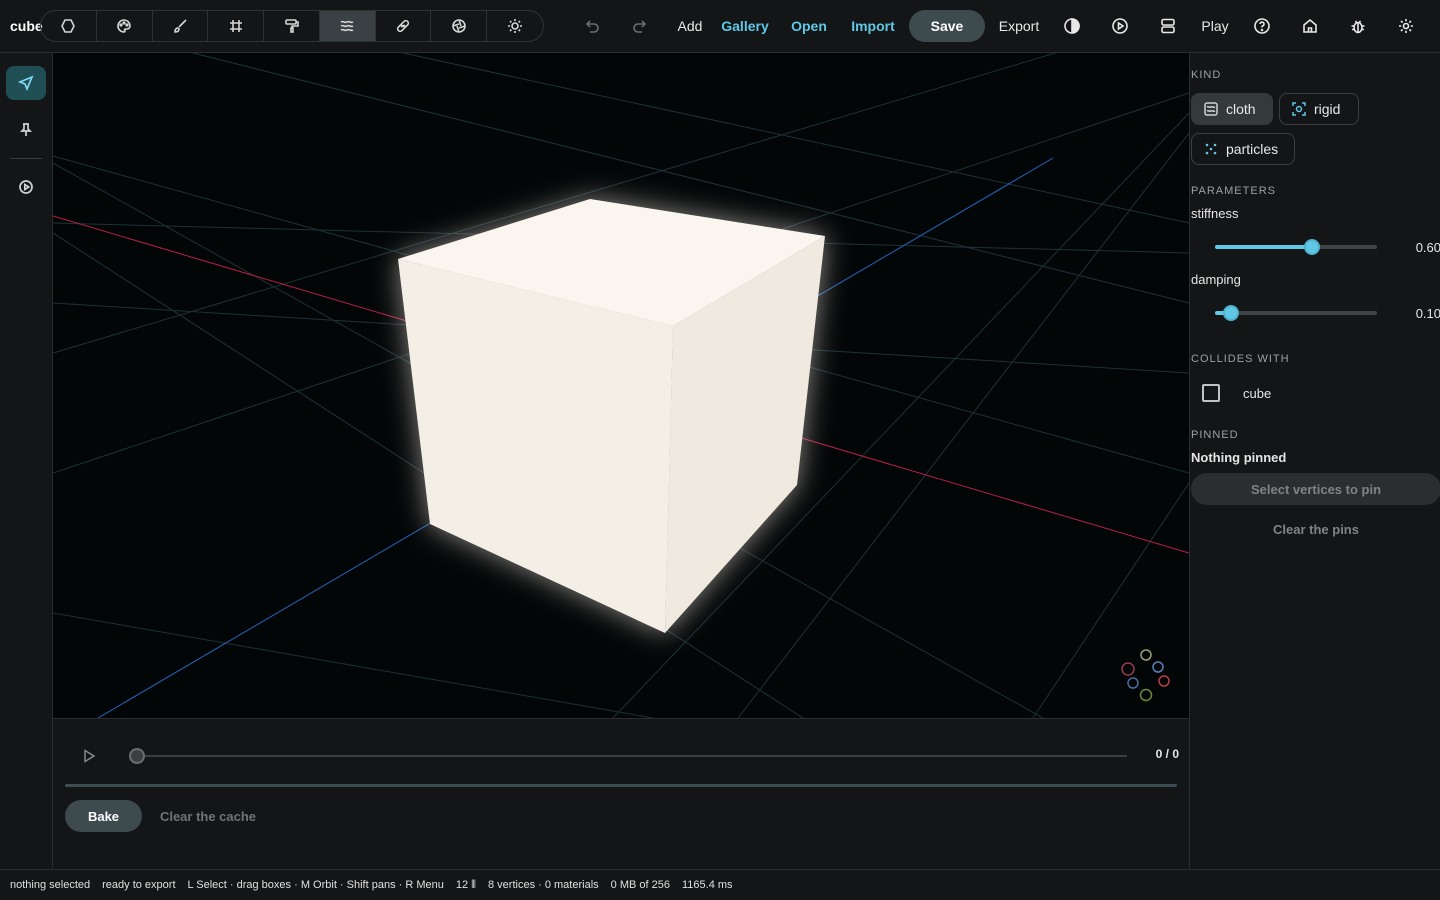 Image resolution: width=1440 pixels, height=900 pixels. What do you see at coordinates (1257, 393) in the screenshot?
I see `collides-cube-label: cube` at bounding box center [1257, 393].